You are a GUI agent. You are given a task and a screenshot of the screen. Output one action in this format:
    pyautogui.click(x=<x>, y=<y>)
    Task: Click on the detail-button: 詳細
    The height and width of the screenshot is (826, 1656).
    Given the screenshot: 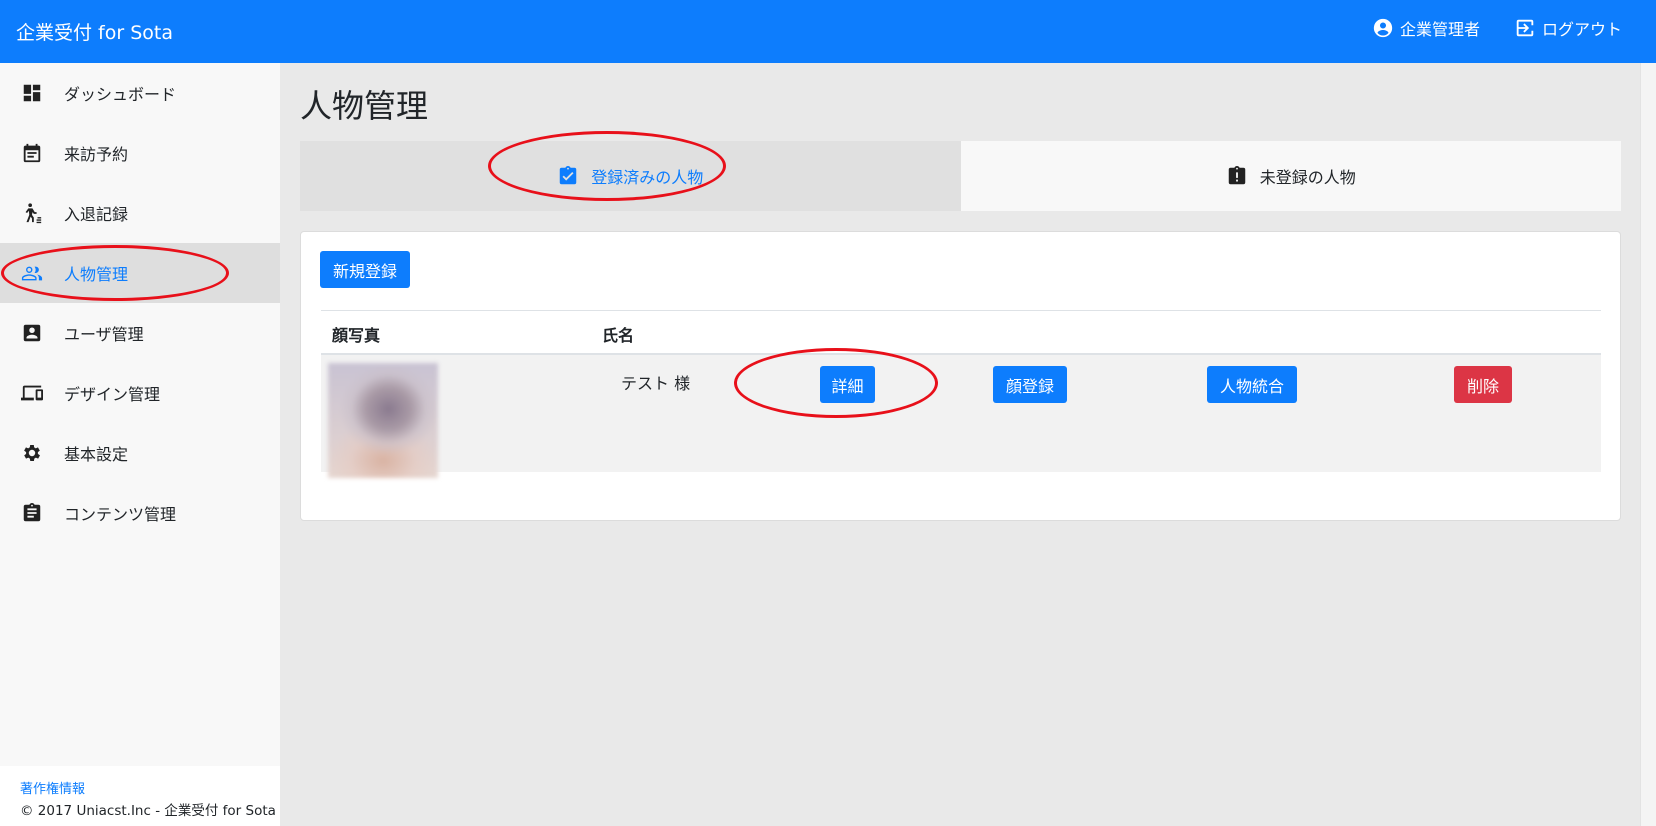 What is the action you would take?
    pyautogui.click(x=847, y=384)
    